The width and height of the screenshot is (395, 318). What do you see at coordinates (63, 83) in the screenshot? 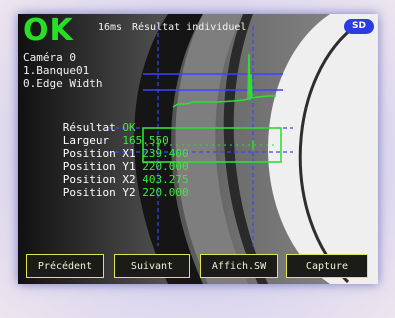
I see `tool-label: 0.Edge Width` at bounding box center [63, 83].